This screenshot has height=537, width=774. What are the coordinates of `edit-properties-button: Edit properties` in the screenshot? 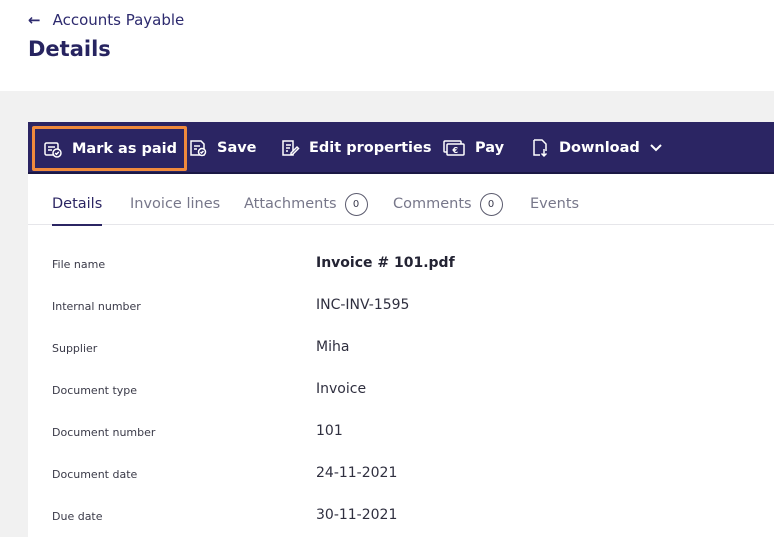 It's located at (355, 148).